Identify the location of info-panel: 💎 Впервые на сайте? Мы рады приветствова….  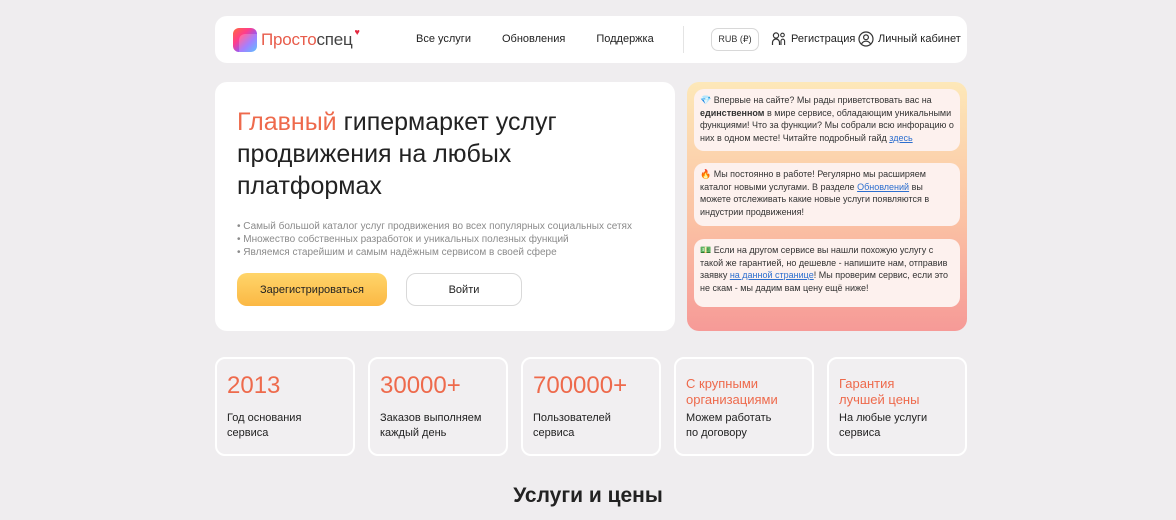
(827, 206).